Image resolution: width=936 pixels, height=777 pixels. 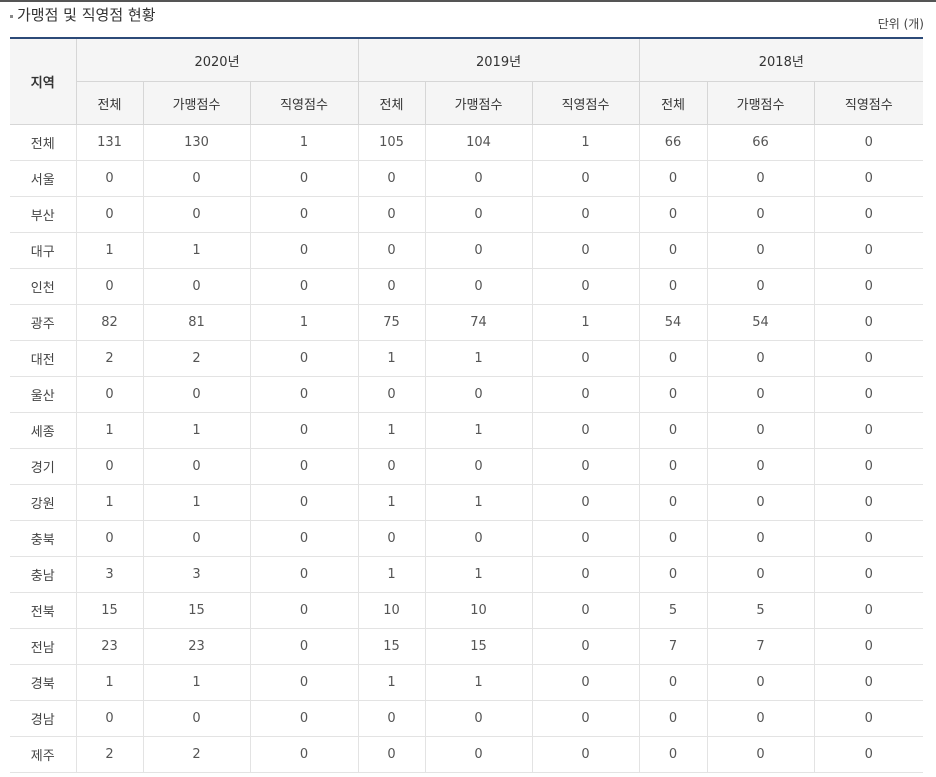 I want to click on bullet-icon, so click(x=11, y=16).